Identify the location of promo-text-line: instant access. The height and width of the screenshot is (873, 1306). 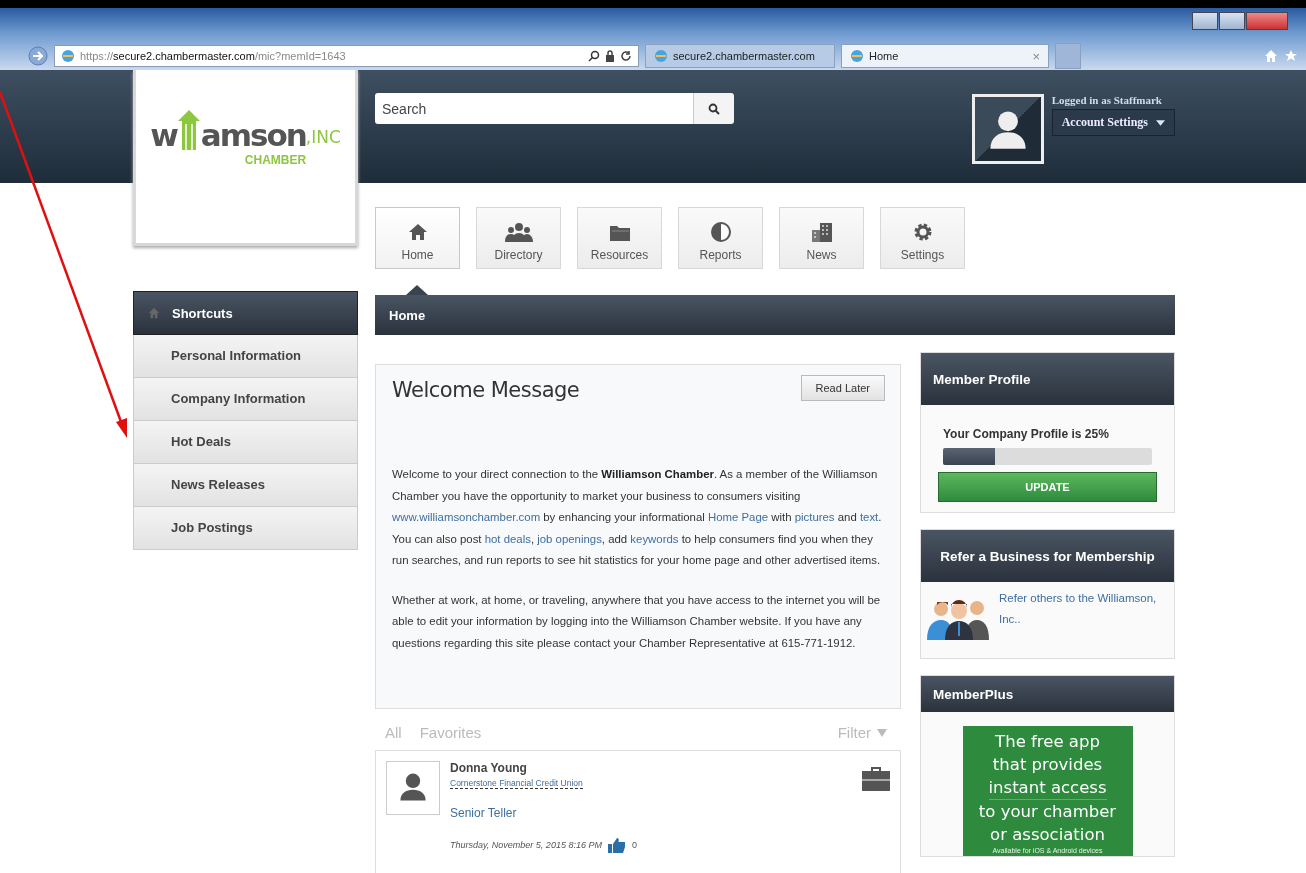
(1047, 788).